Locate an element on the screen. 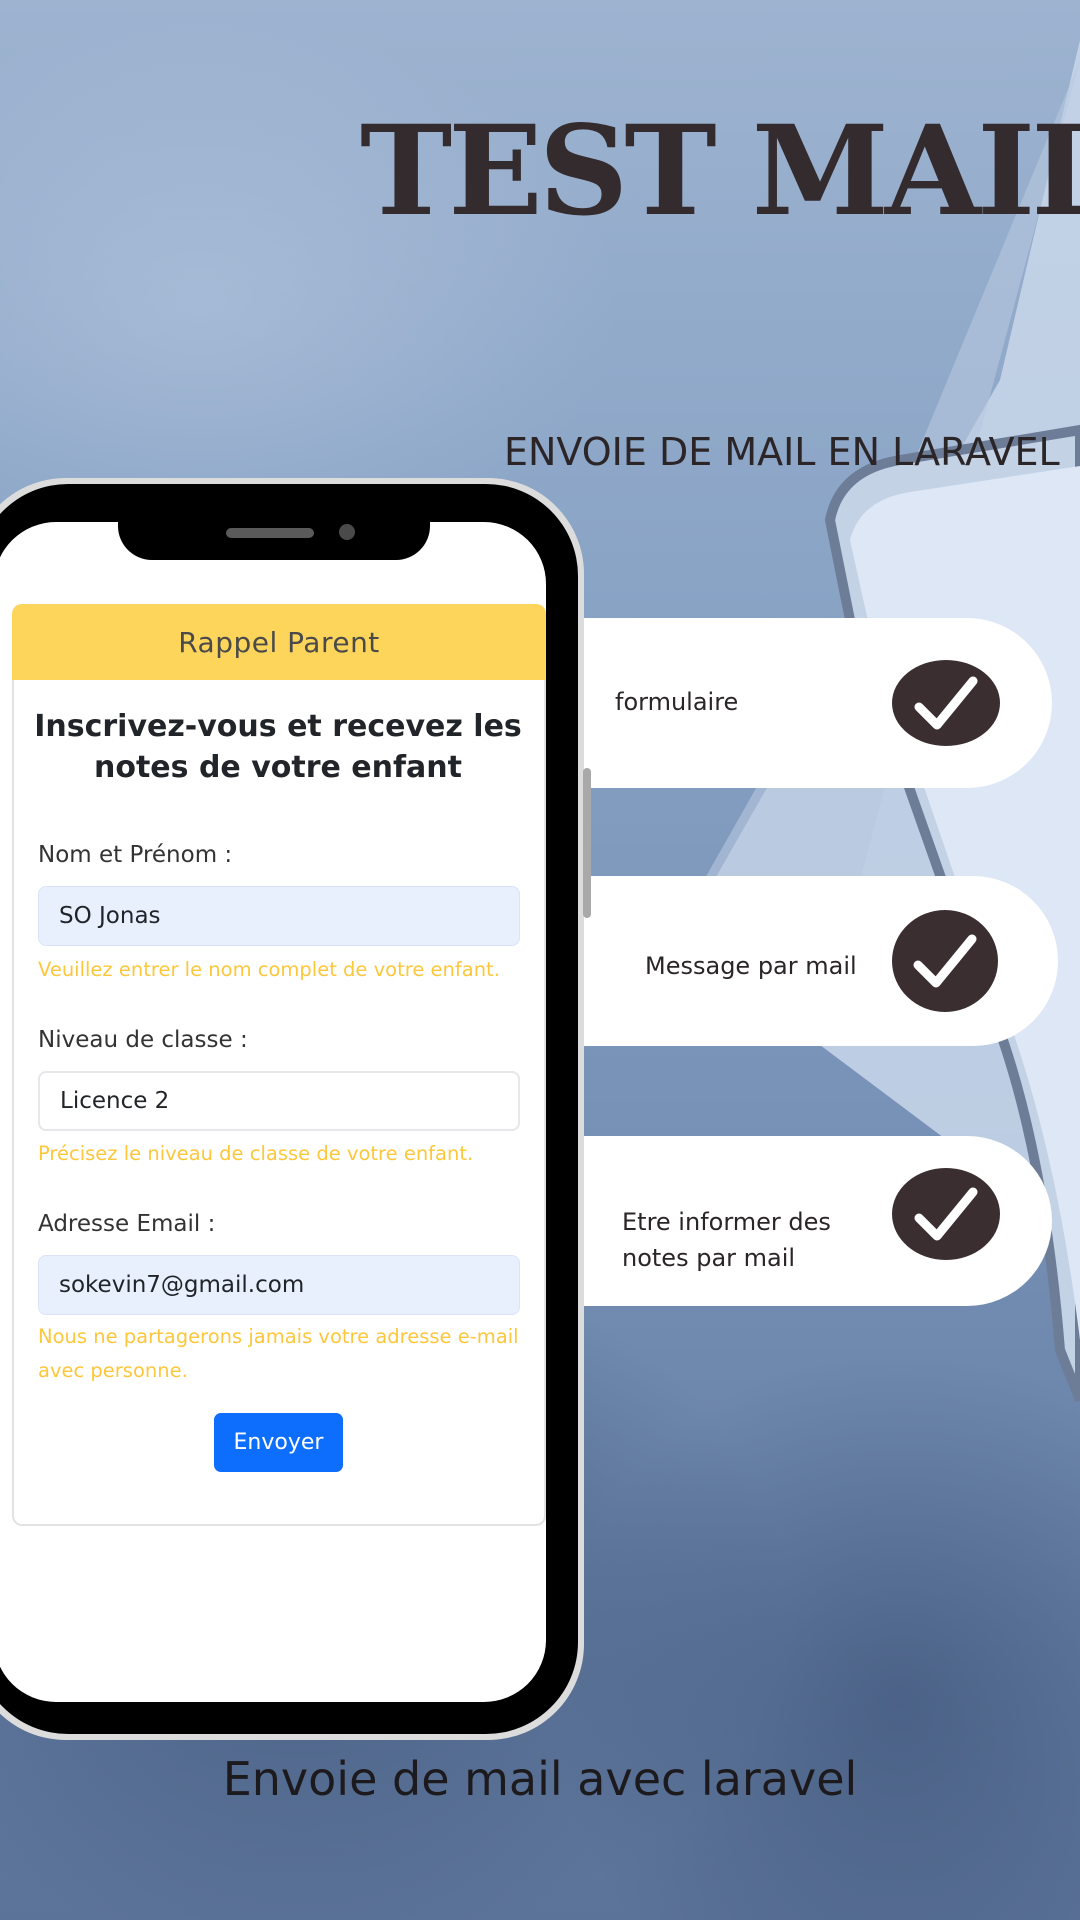 Image resolution: width=1080 pixels, height=1920 pixels. poster-subtitle: ENVOIE DE MAIL EN LARAVEL is located at coordinates (782, 452).